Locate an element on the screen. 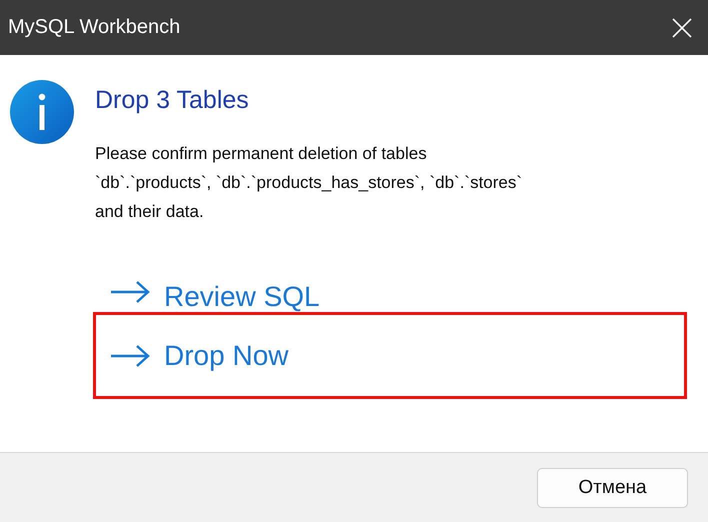 Image resolution: width=708 pixels, height=522 pixels. info-icon is located at coordinates (42, 112).